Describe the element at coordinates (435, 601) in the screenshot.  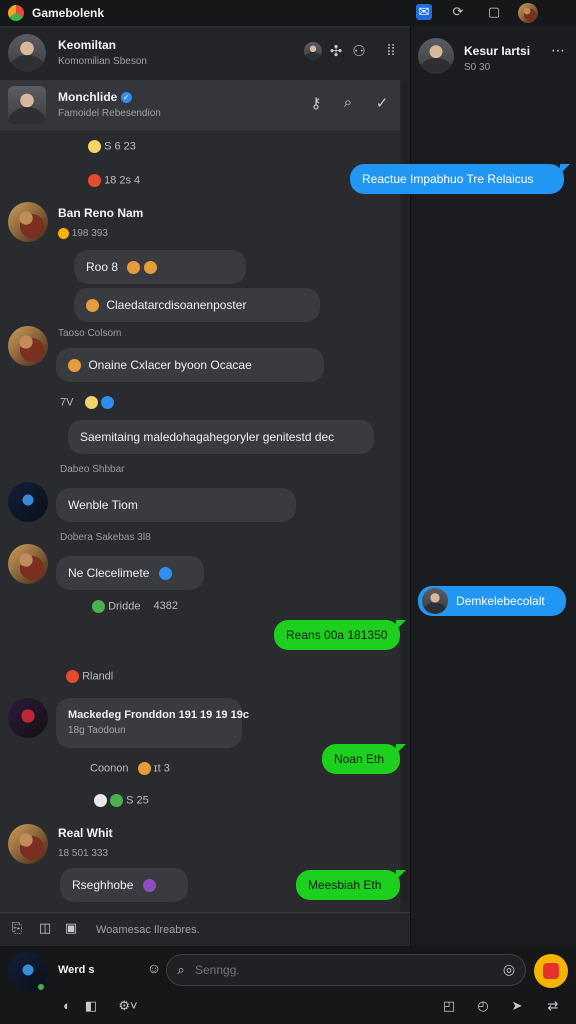
I see `side-mini-avatar` at that location.